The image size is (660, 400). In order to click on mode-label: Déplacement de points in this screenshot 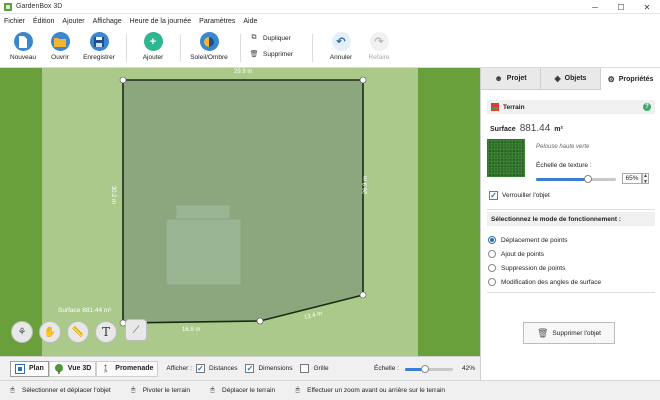, I will do `click(534, 240)`.